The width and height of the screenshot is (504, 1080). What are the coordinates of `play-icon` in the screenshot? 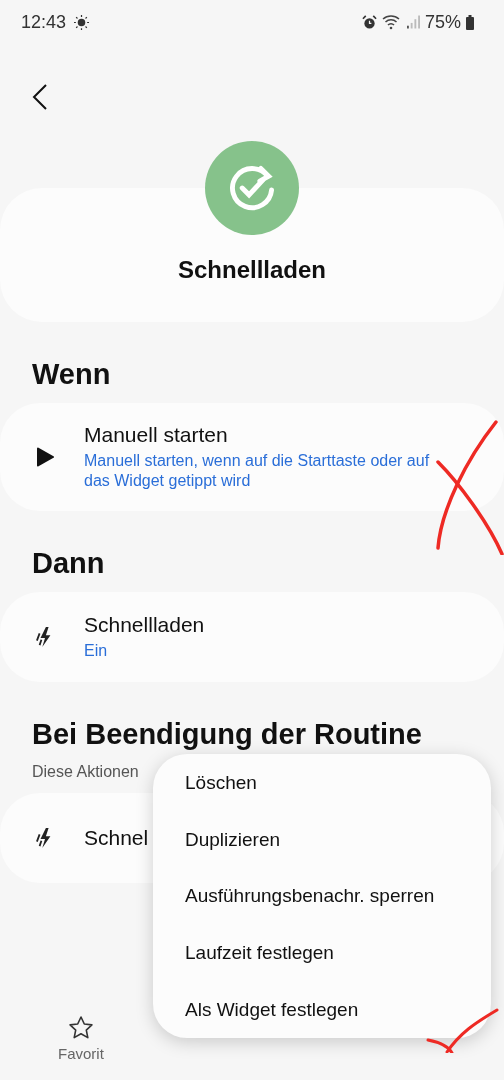 It's located at (45, 457).